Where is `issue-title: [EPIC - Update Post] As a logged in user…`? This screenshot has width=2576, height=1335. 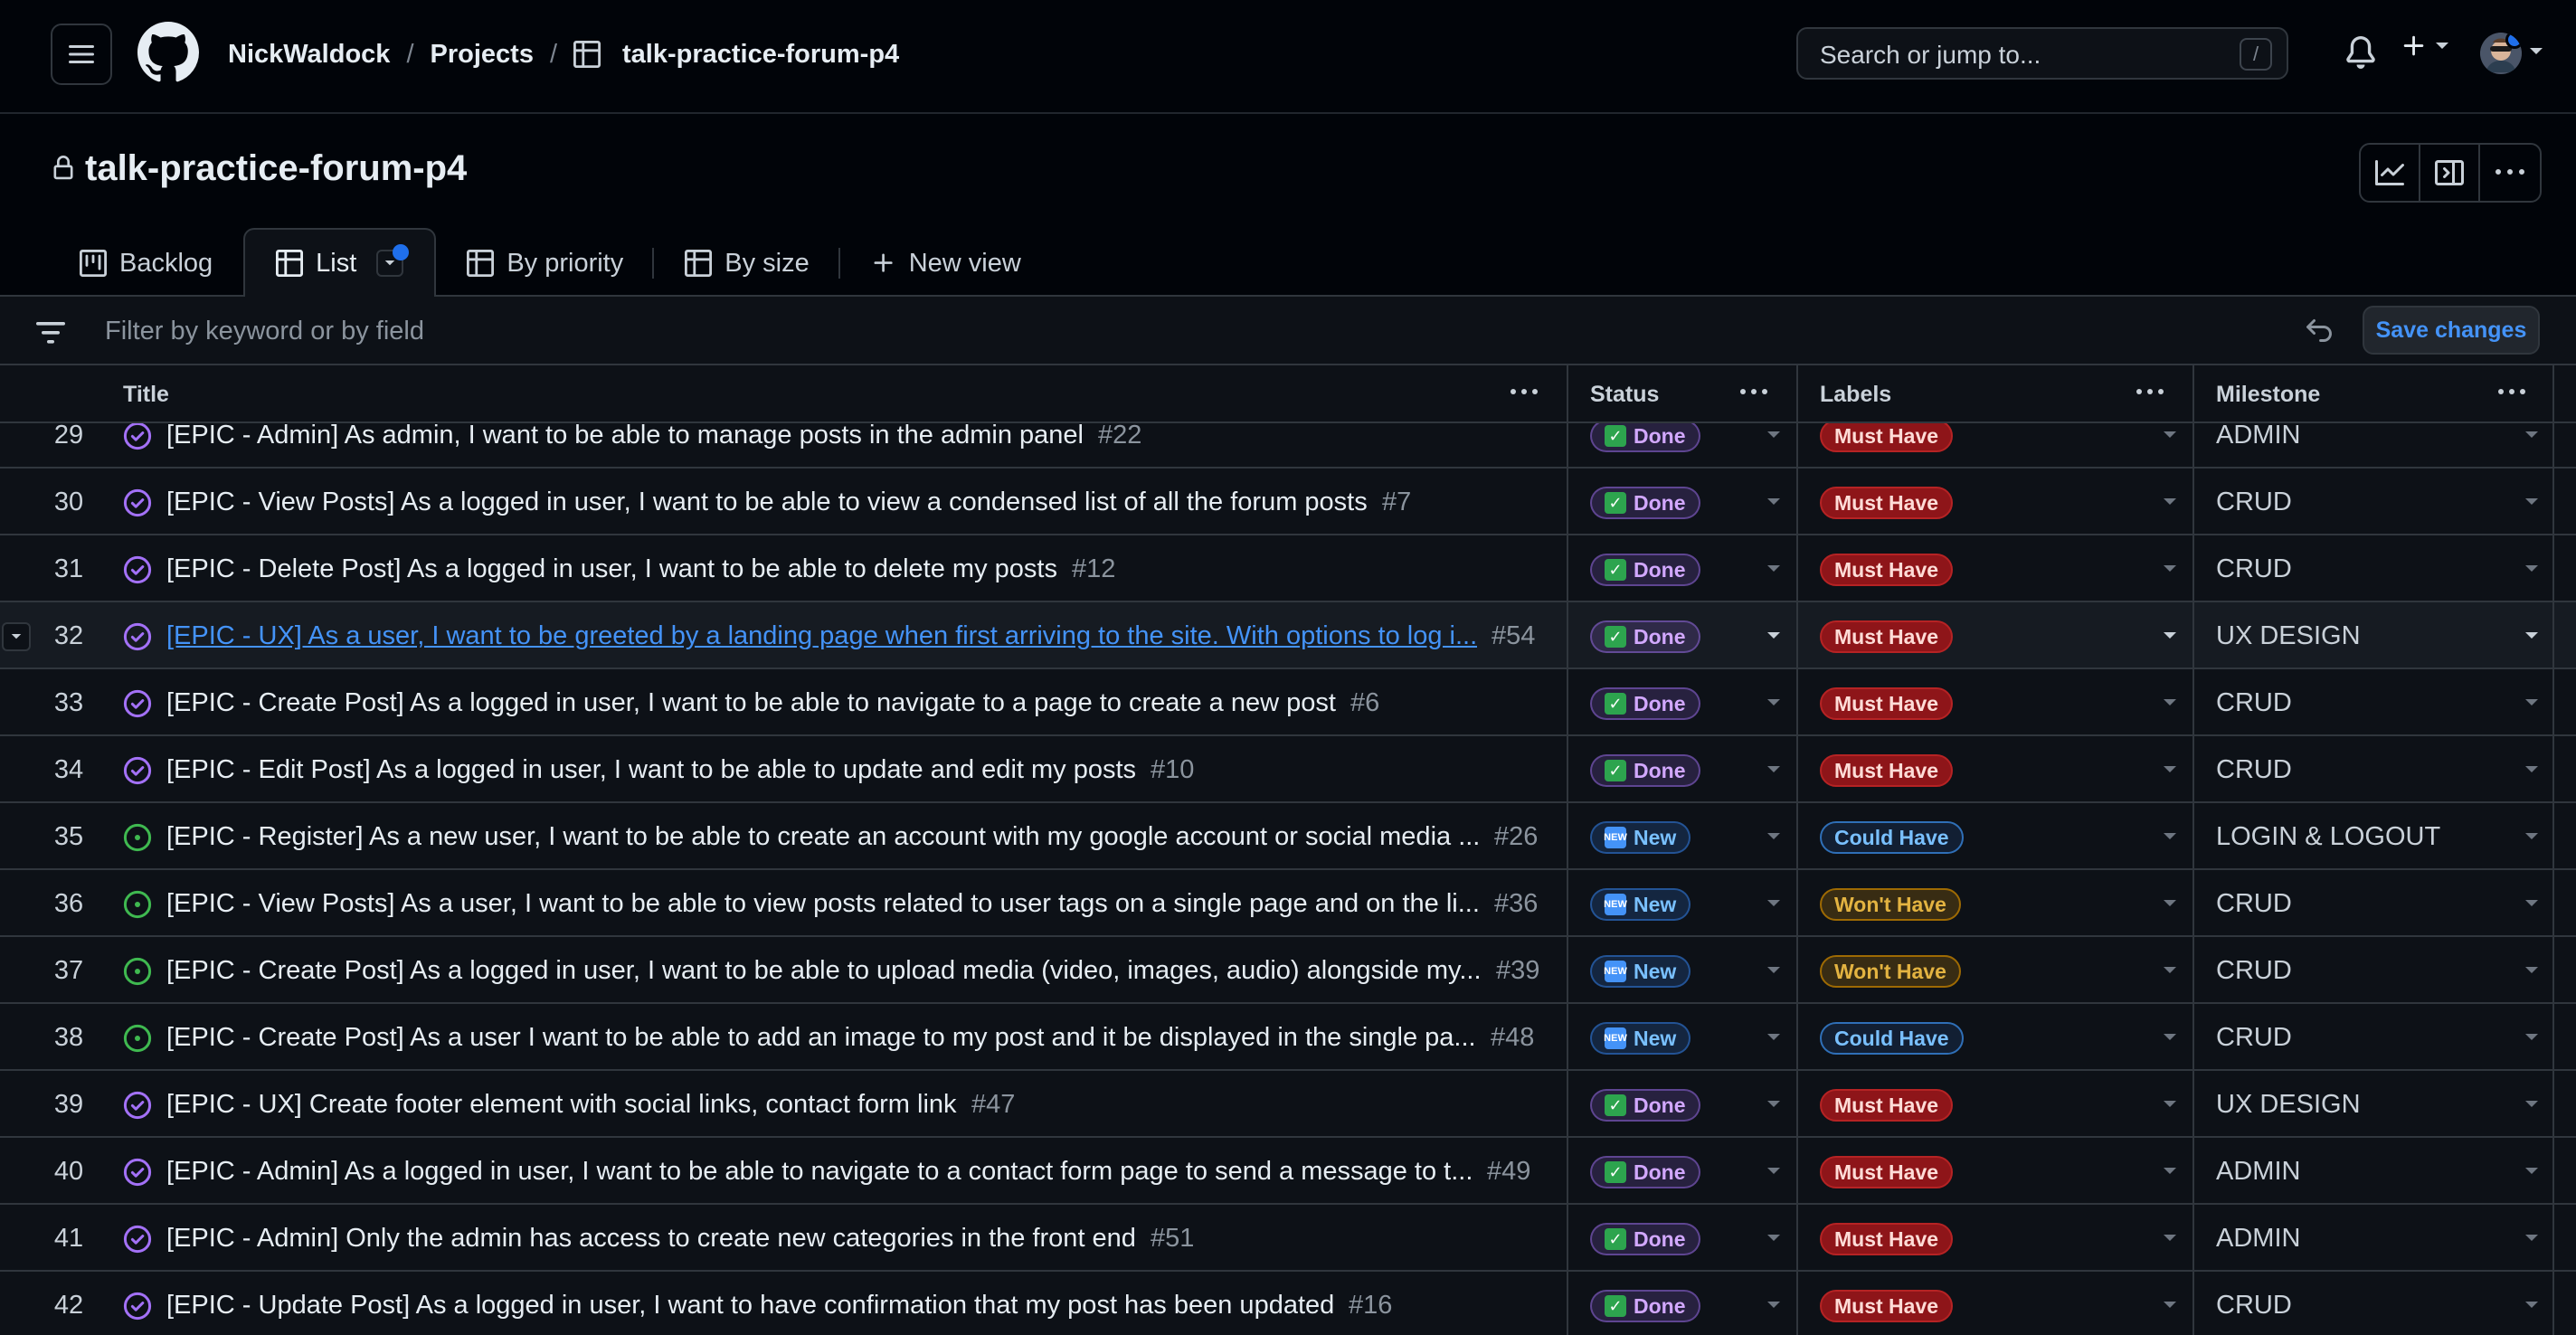
issue-title: [EPIC - Update Post] As a logged in user… is located at coordinates (750, 1303).